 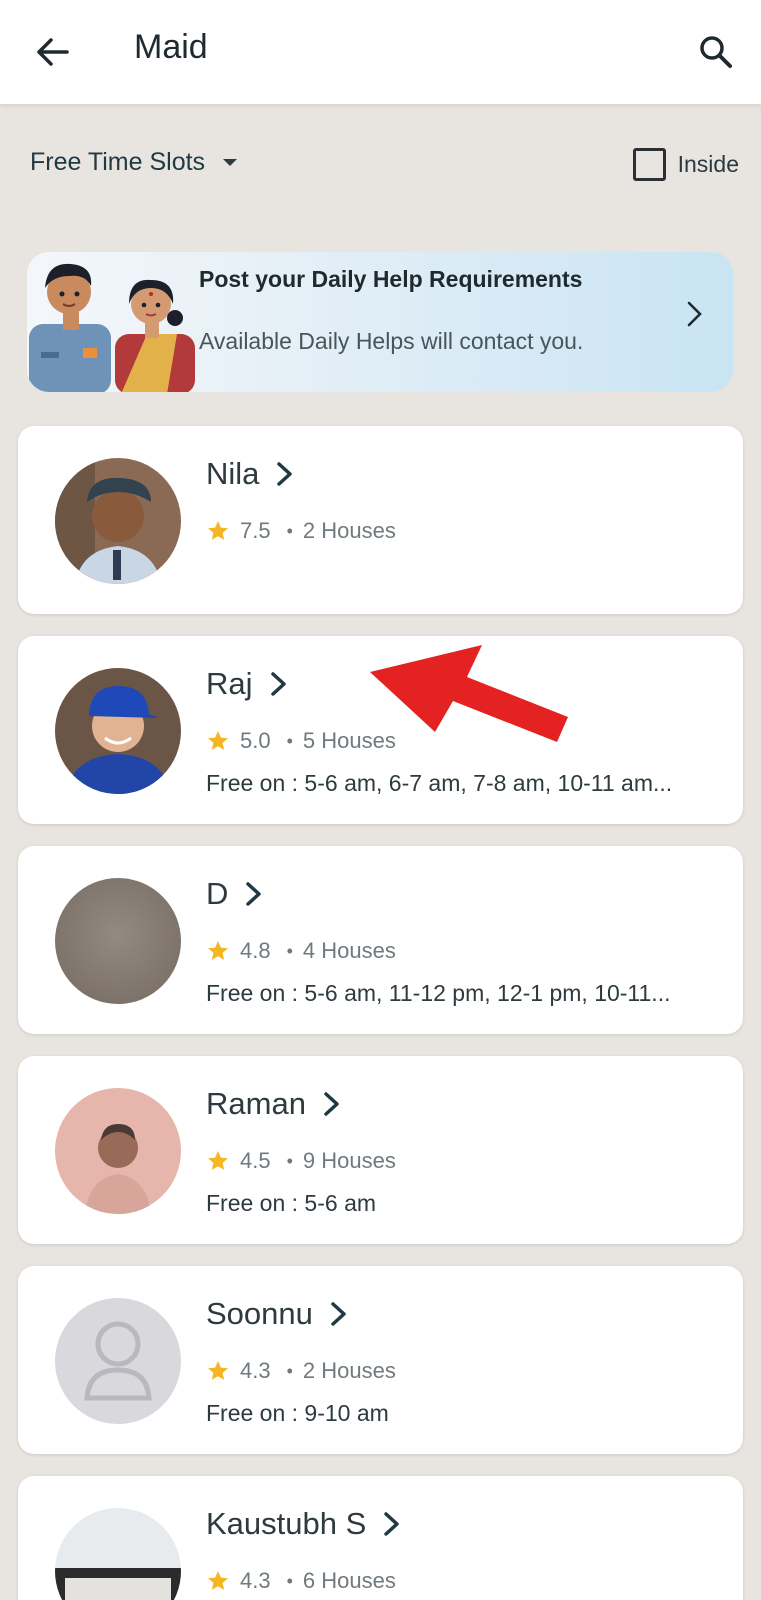 I want to click on search-icon, so click(x=716, y=52).